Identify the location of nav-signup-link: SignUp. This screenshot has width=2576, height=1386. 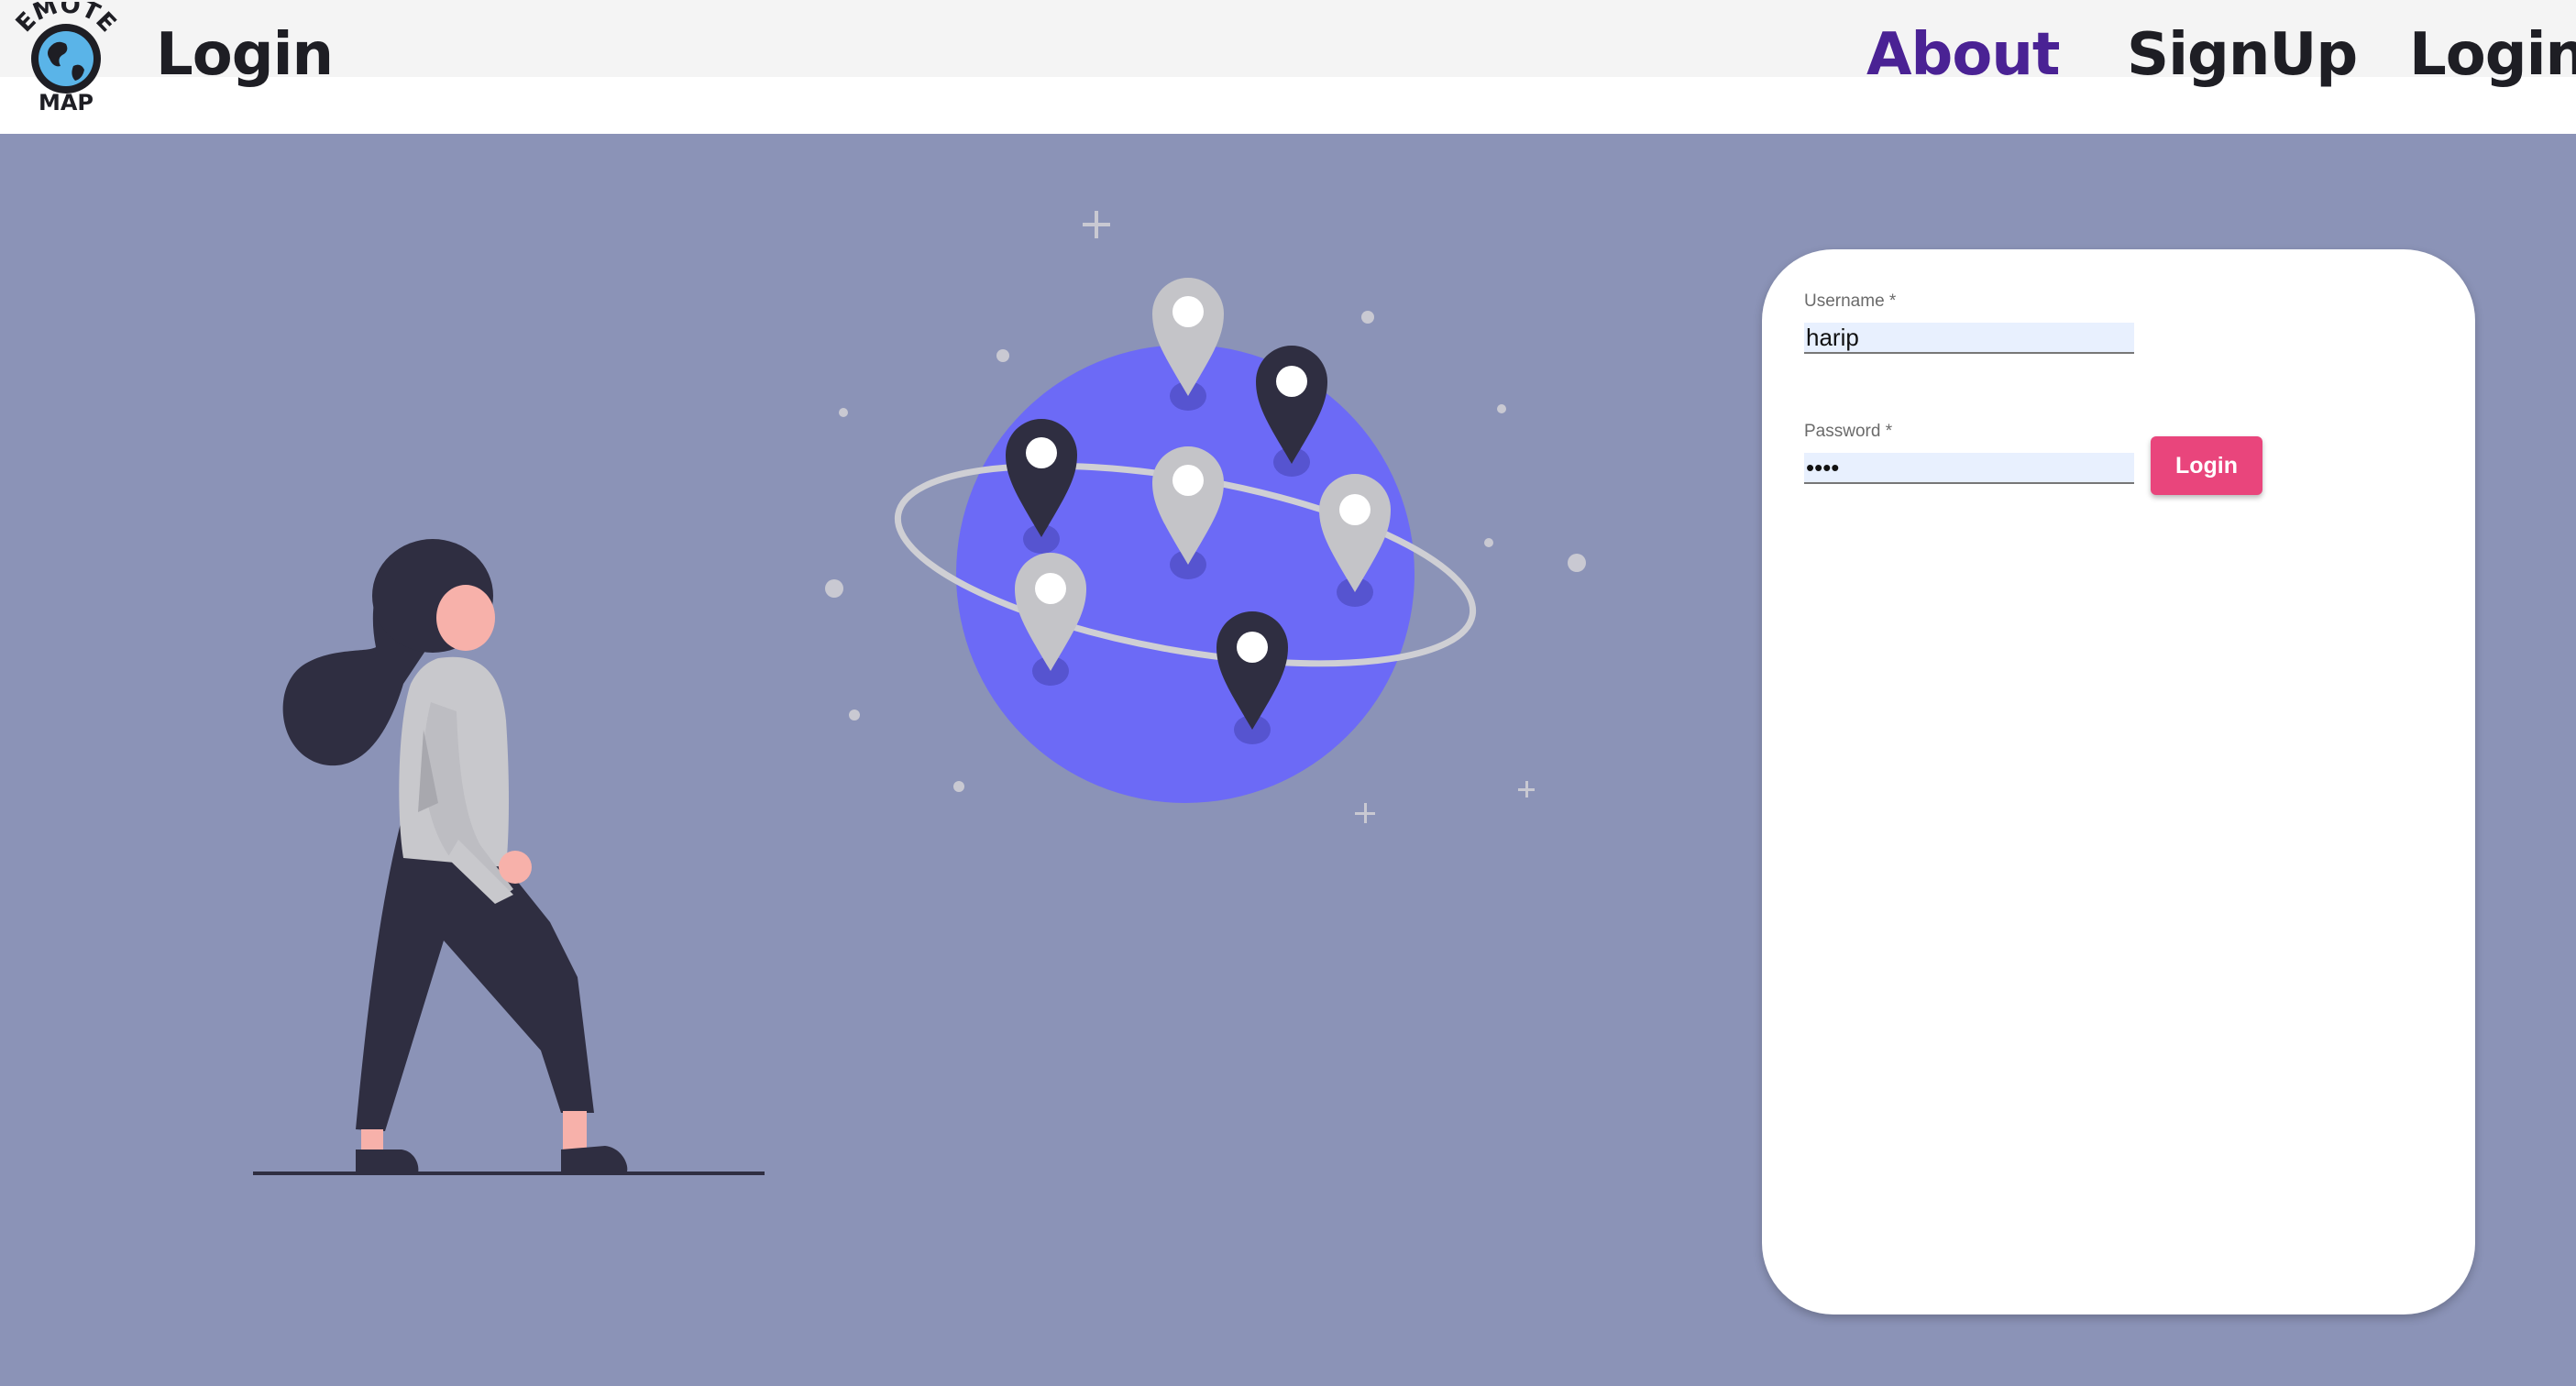
(2242, 55).